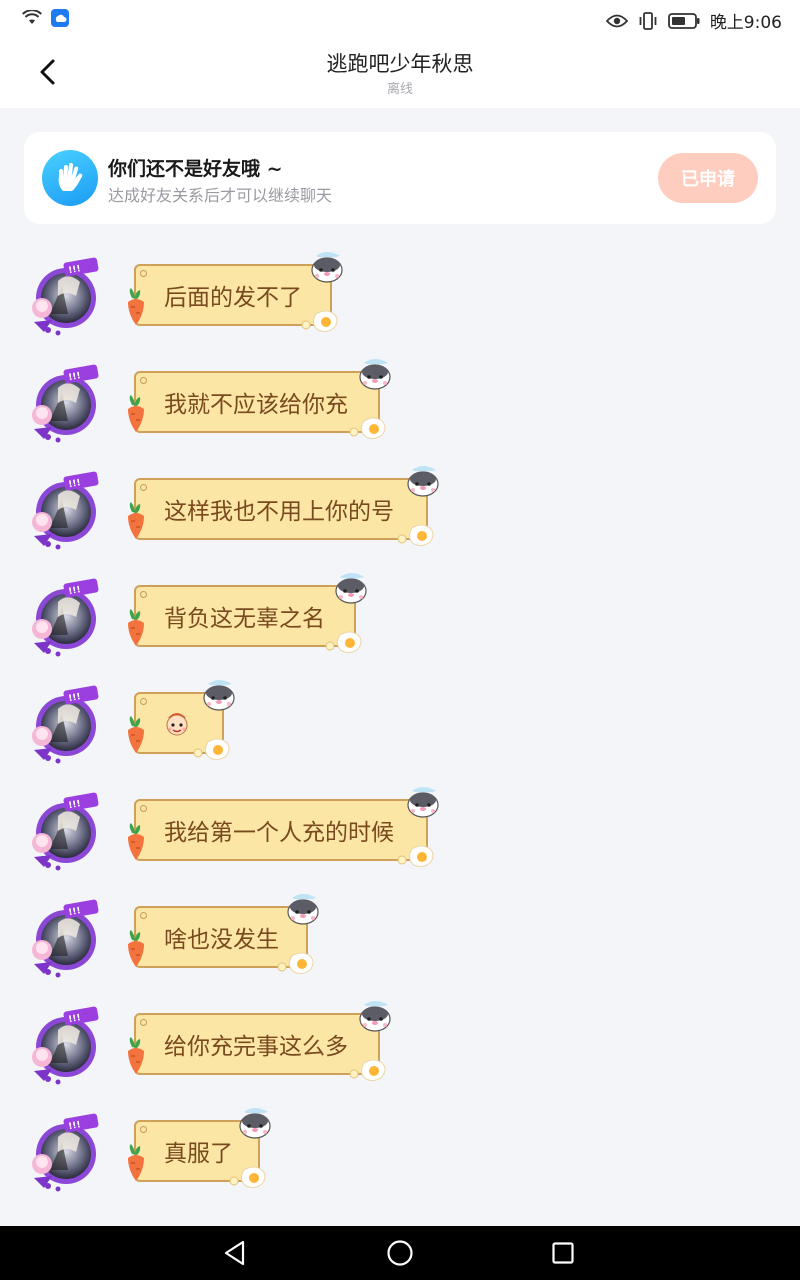 This screenshot has width=800, height=1280. I want to click on message-text: 这样我也不用上你的号, so click(279, 512).